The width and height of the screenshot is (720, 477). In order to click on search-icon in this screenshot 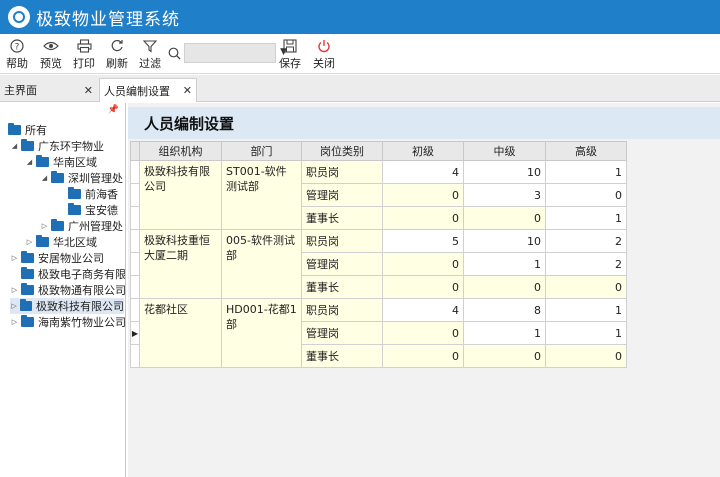, I will do `click(174, 53)`.